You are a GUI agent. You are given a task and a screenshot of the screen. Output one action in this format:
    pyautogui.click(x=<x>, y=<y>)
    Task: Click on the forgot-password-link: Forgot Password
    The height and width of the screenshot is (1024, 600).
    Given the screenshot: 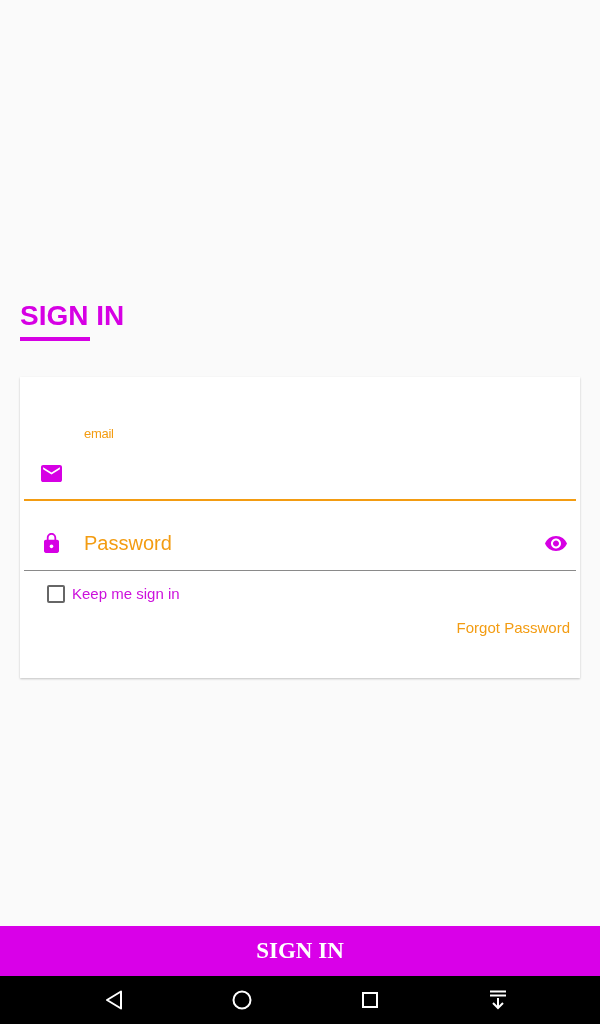 What is the action you would take?
    pyautogui.click(x=513, y=628)
    